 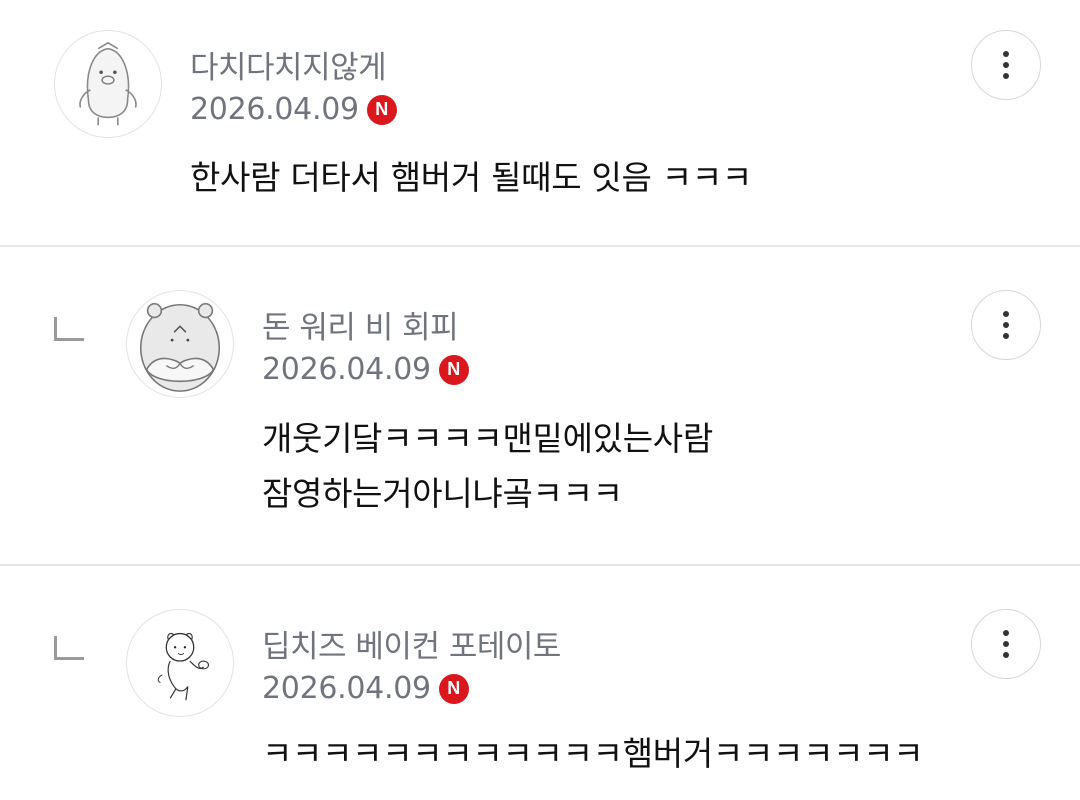 I want to click on hamster-avatar-icon, so click(x=180, y=344).